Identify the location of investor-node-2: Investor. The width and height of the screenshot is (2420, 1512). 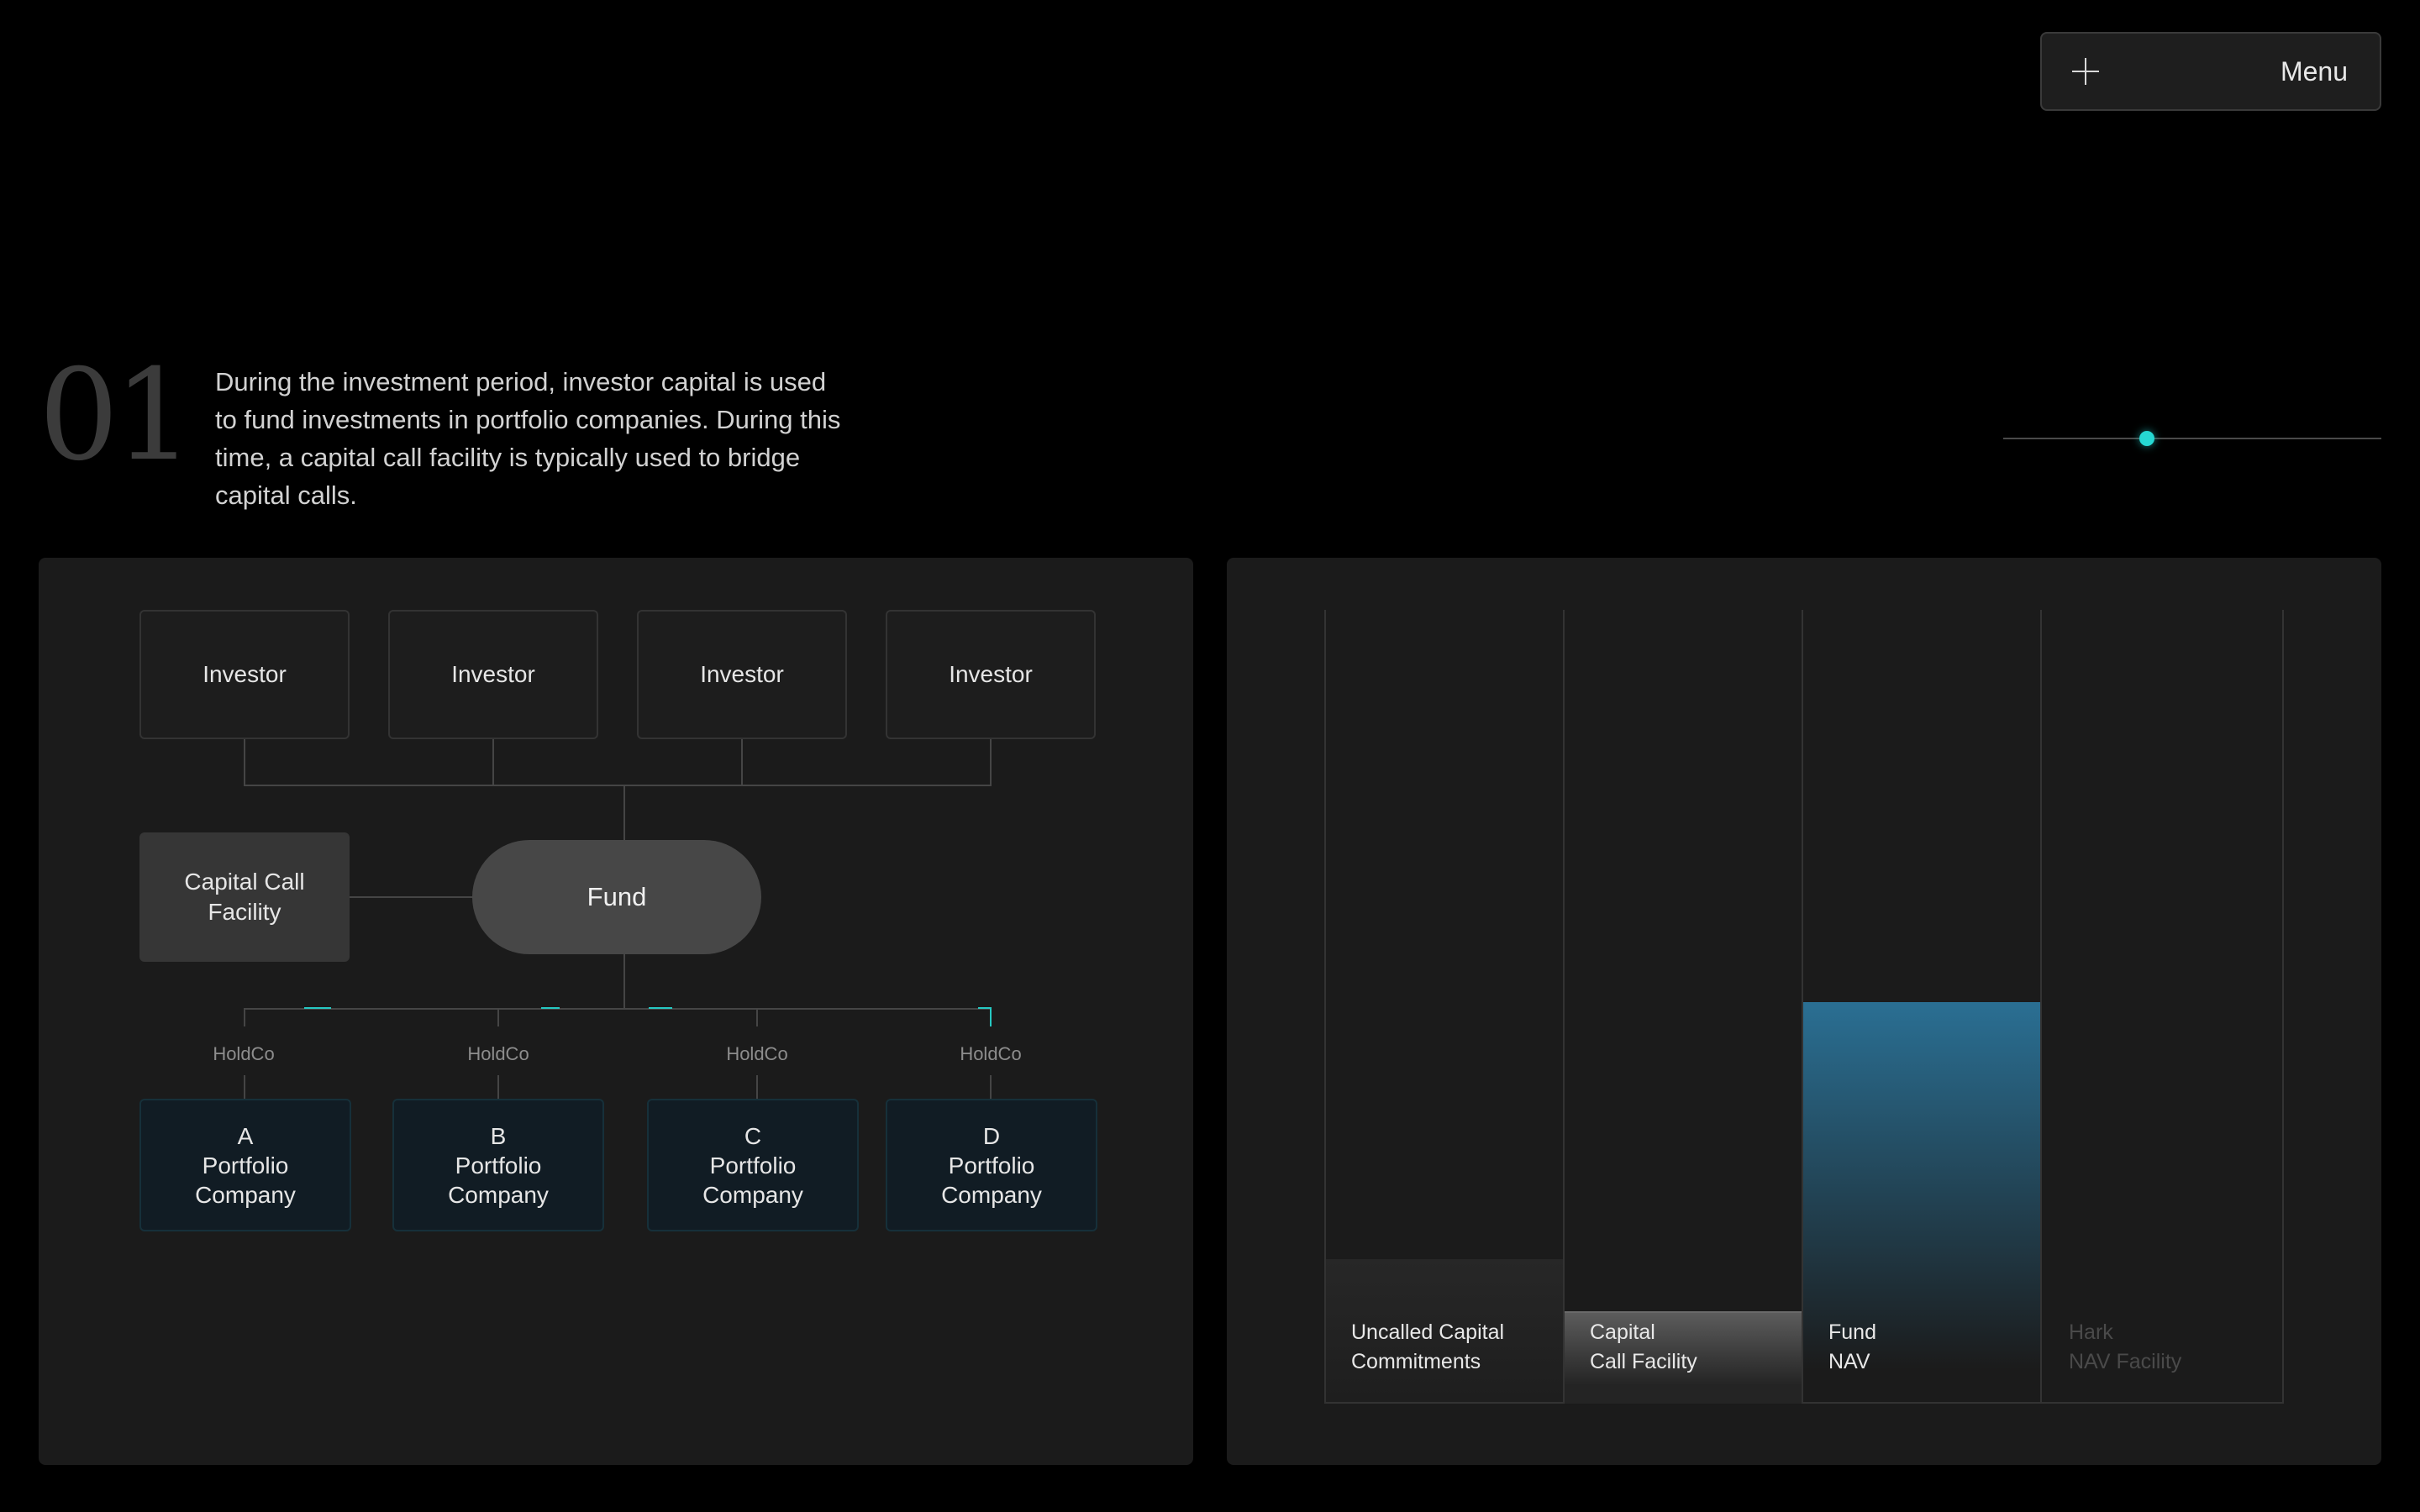
(493, 674).